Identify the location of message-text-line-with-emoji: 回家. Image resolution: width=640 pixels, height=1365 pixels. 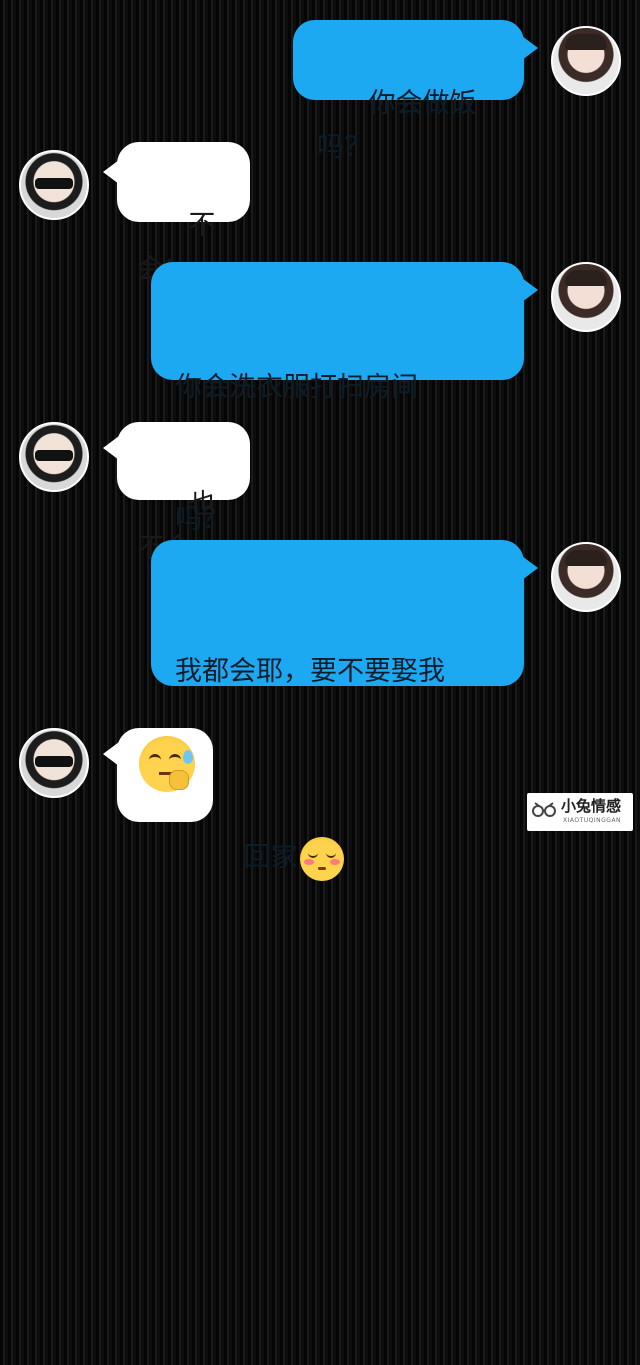
(337, 858).